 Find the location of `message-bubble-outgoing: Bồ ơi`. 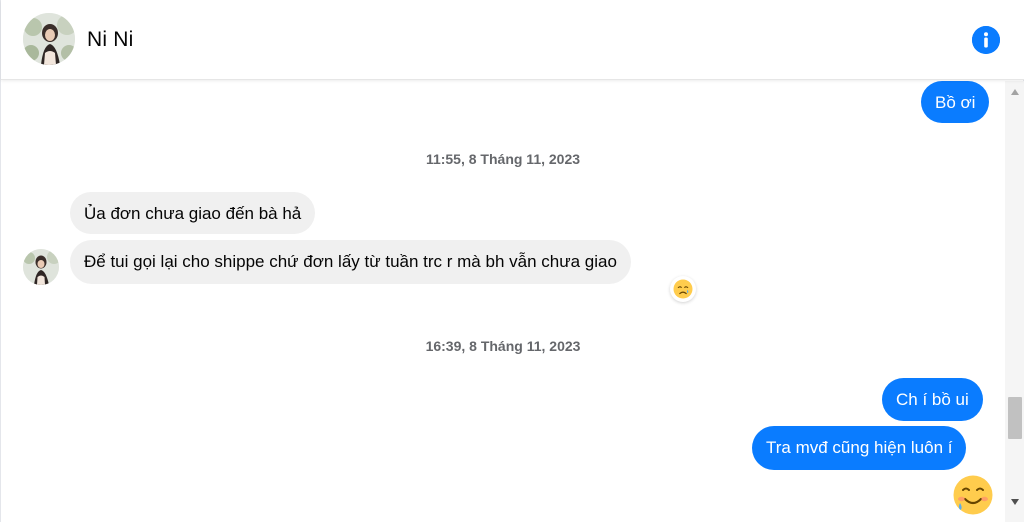

message-bubble-outgoing: Bồ ơi is located at coordinates (955, 102).